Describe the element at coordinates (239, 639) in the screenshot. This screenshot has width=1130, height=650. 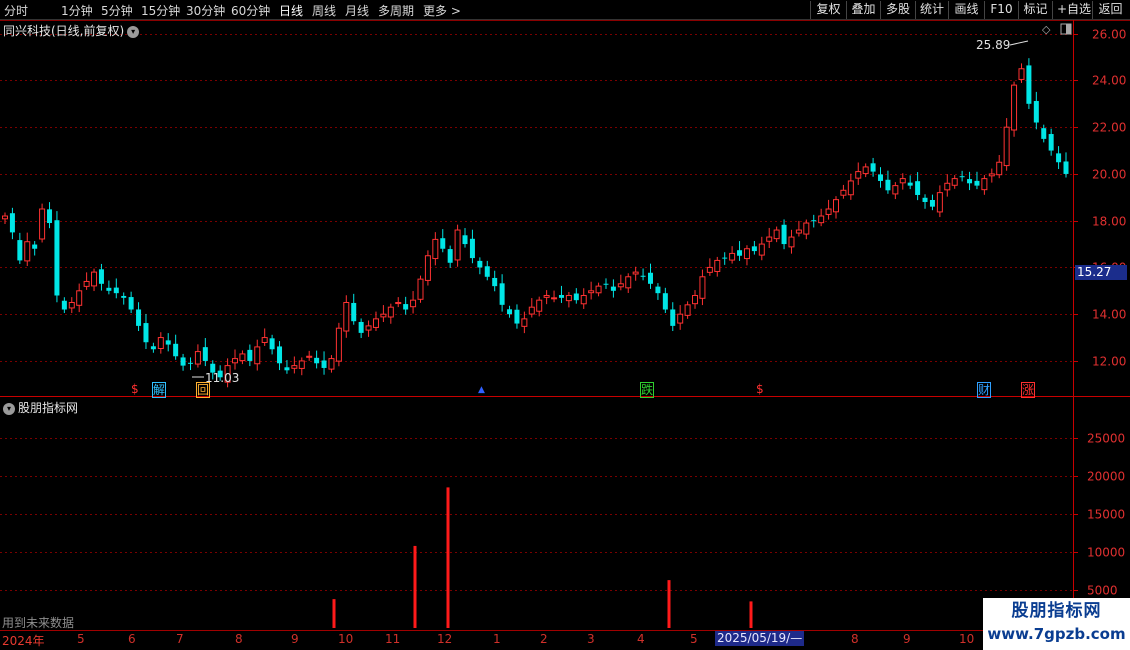
I see `time-label: 8` at that location.